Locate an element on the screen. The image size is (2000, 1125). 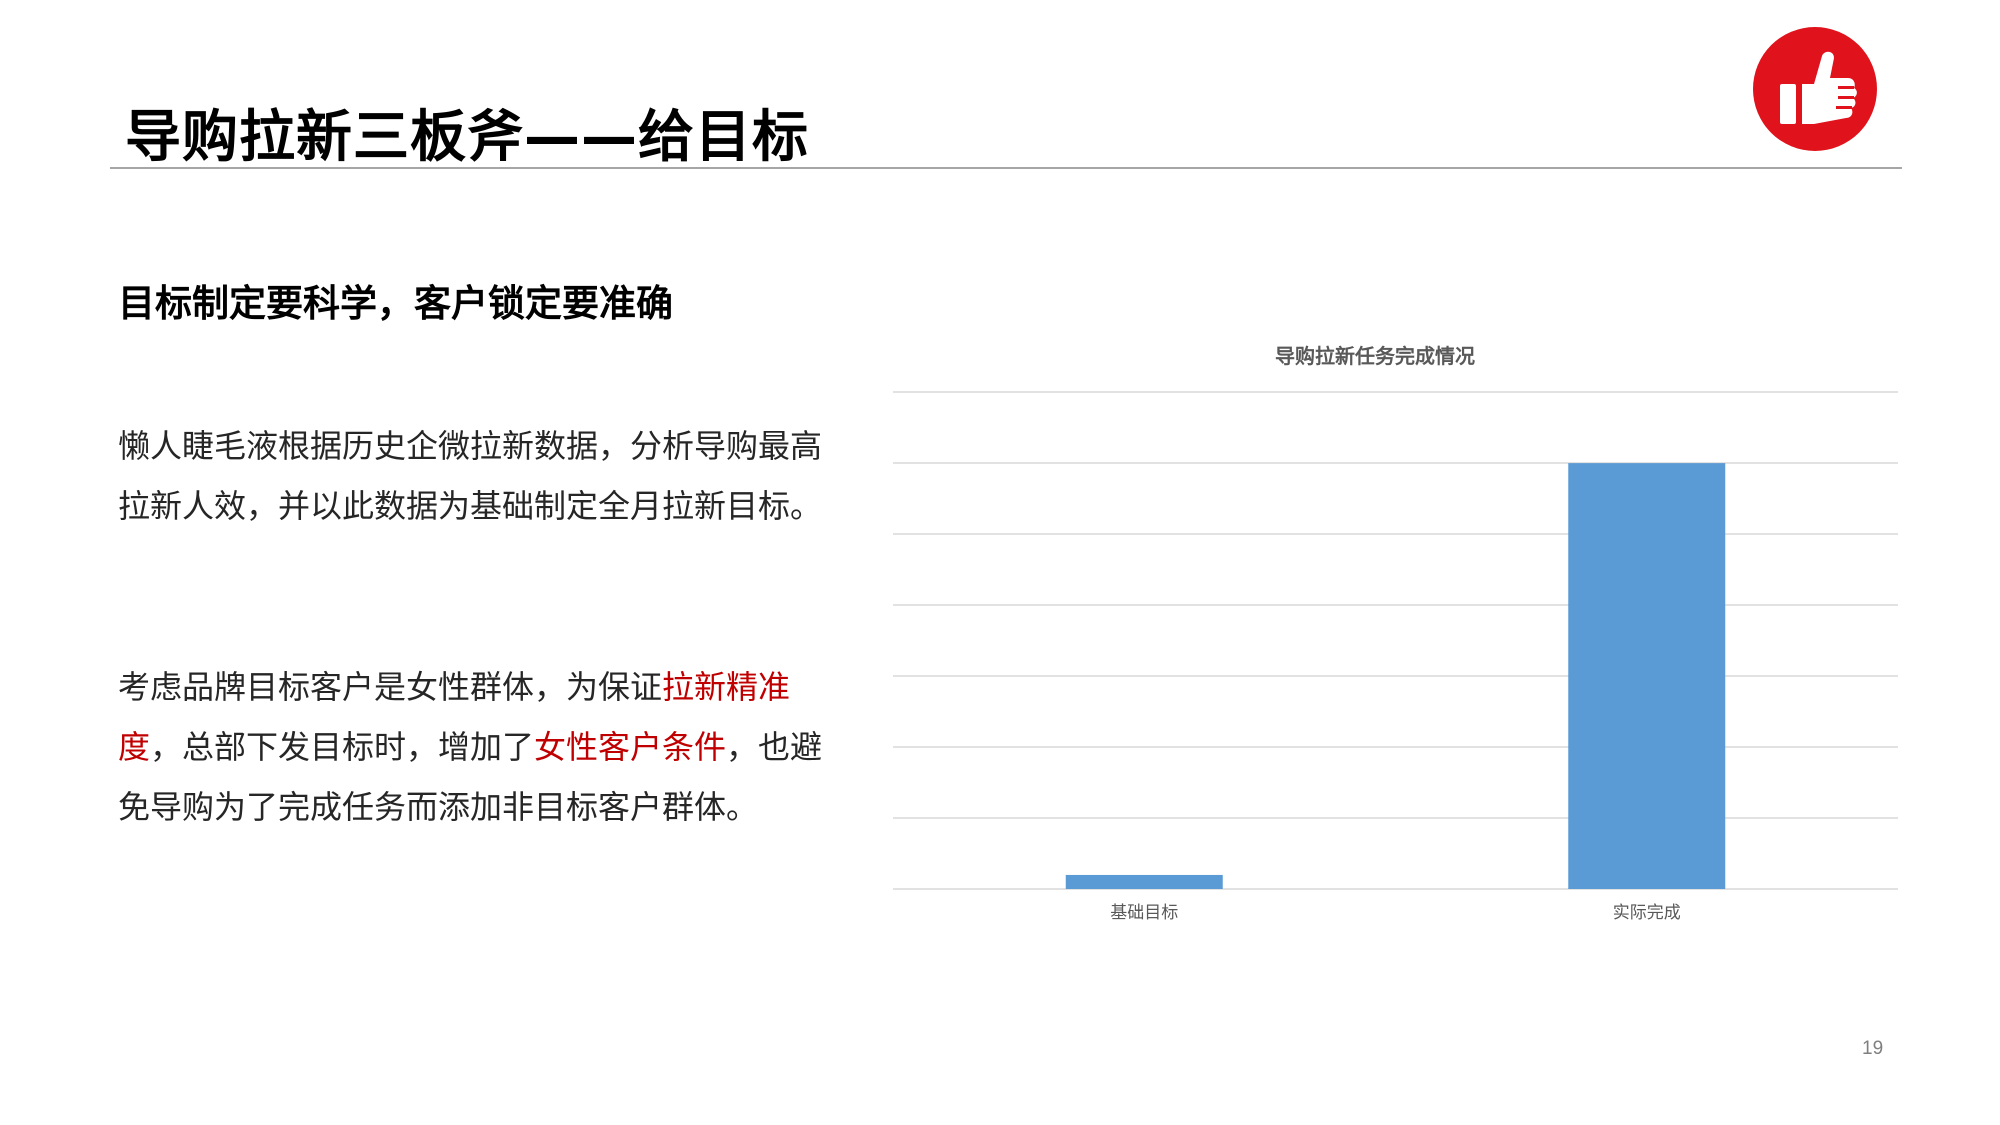
subheading: 目标制定要科学，客户锁定要准确 is located at coordinates (395, 303).